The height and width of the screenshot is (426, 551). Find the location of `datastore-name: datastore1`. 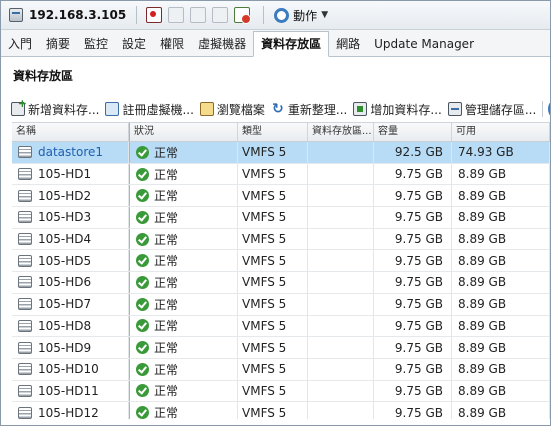

datastore-name: datastore1 is located at coordinates (70, 152).